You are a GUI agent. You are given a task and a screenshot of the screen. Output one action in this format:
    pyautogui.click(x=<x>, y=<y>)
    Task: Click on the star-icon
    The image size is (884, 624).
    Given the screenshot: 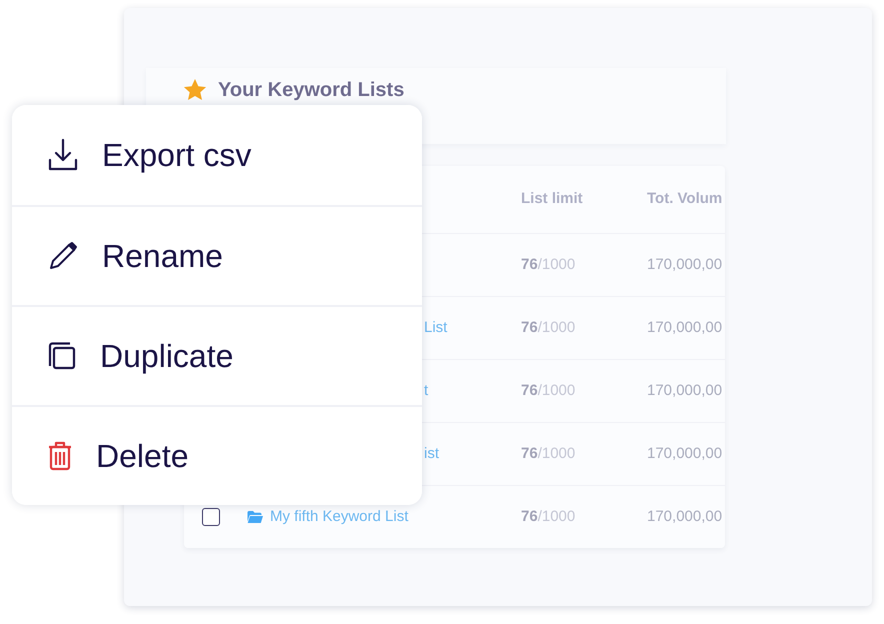 What is the action you would take?
    pyautogui.click(x=195, y=90)
    